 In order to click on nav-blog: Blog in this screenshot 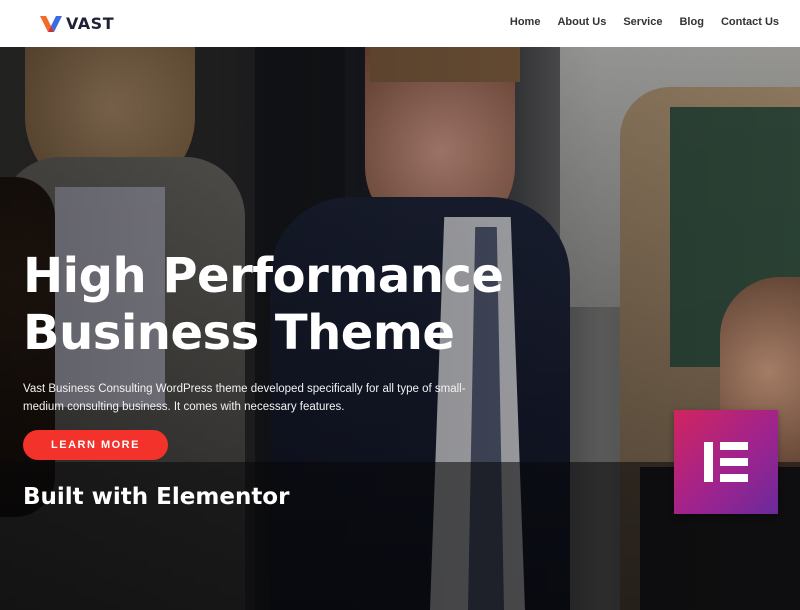, I will do `click(691, 22)`.